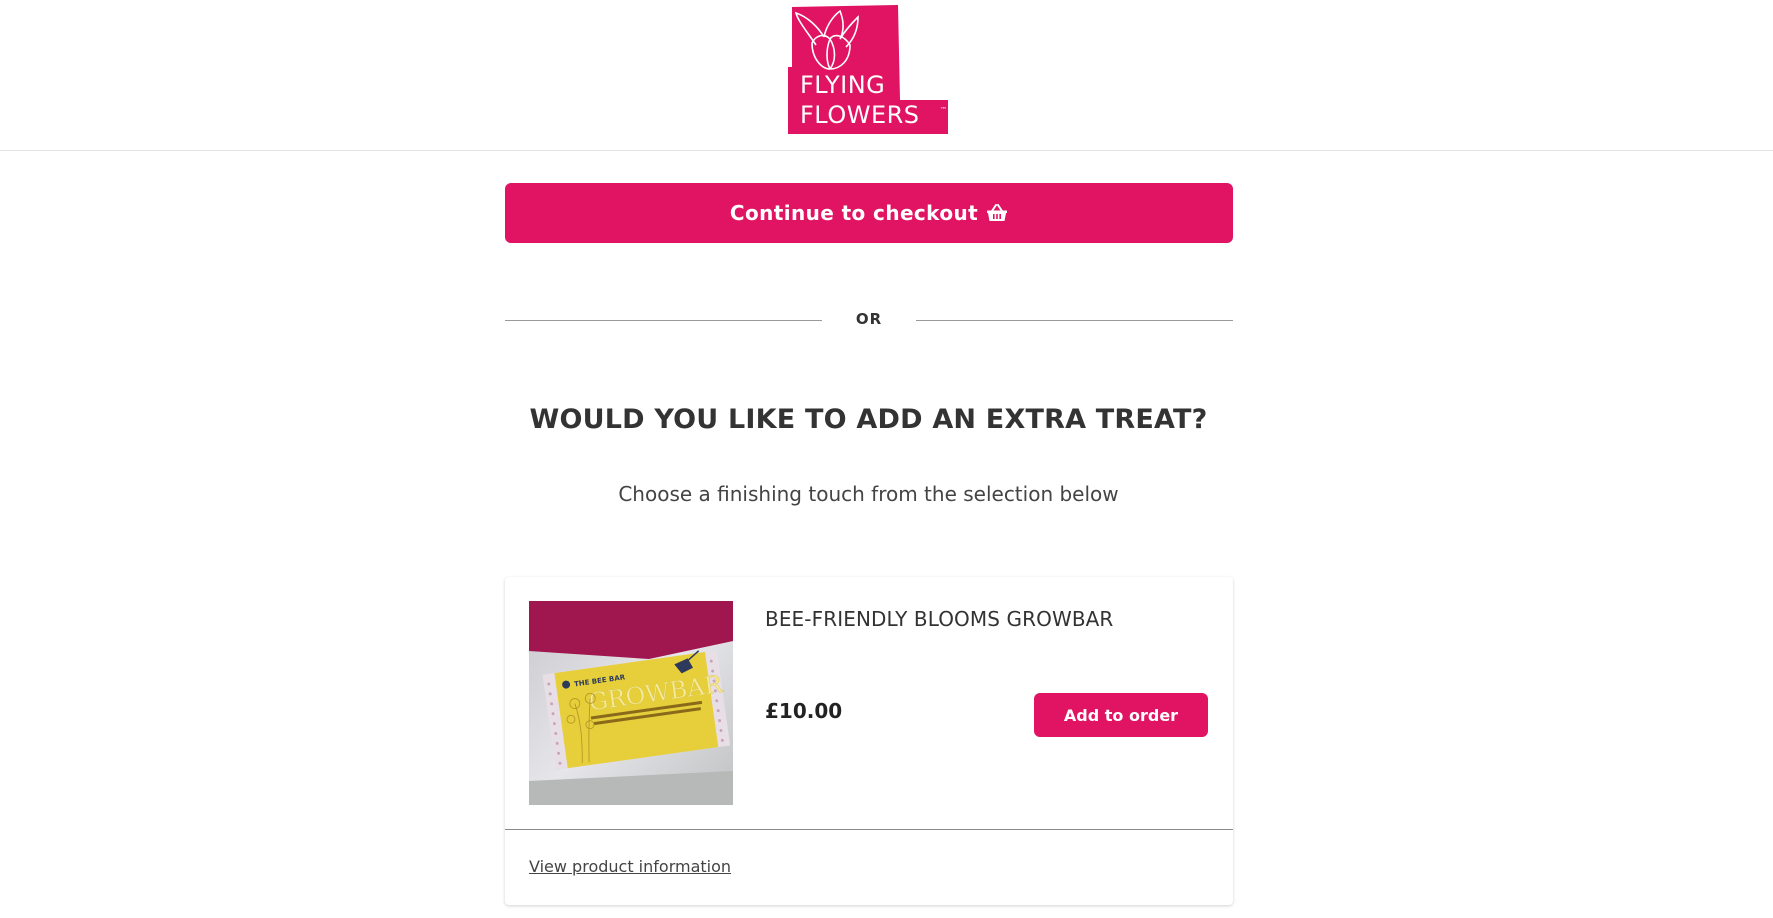 The height and width of the screenshot is (918, 1773). I want to click on divider-right, so click(1074, 320).